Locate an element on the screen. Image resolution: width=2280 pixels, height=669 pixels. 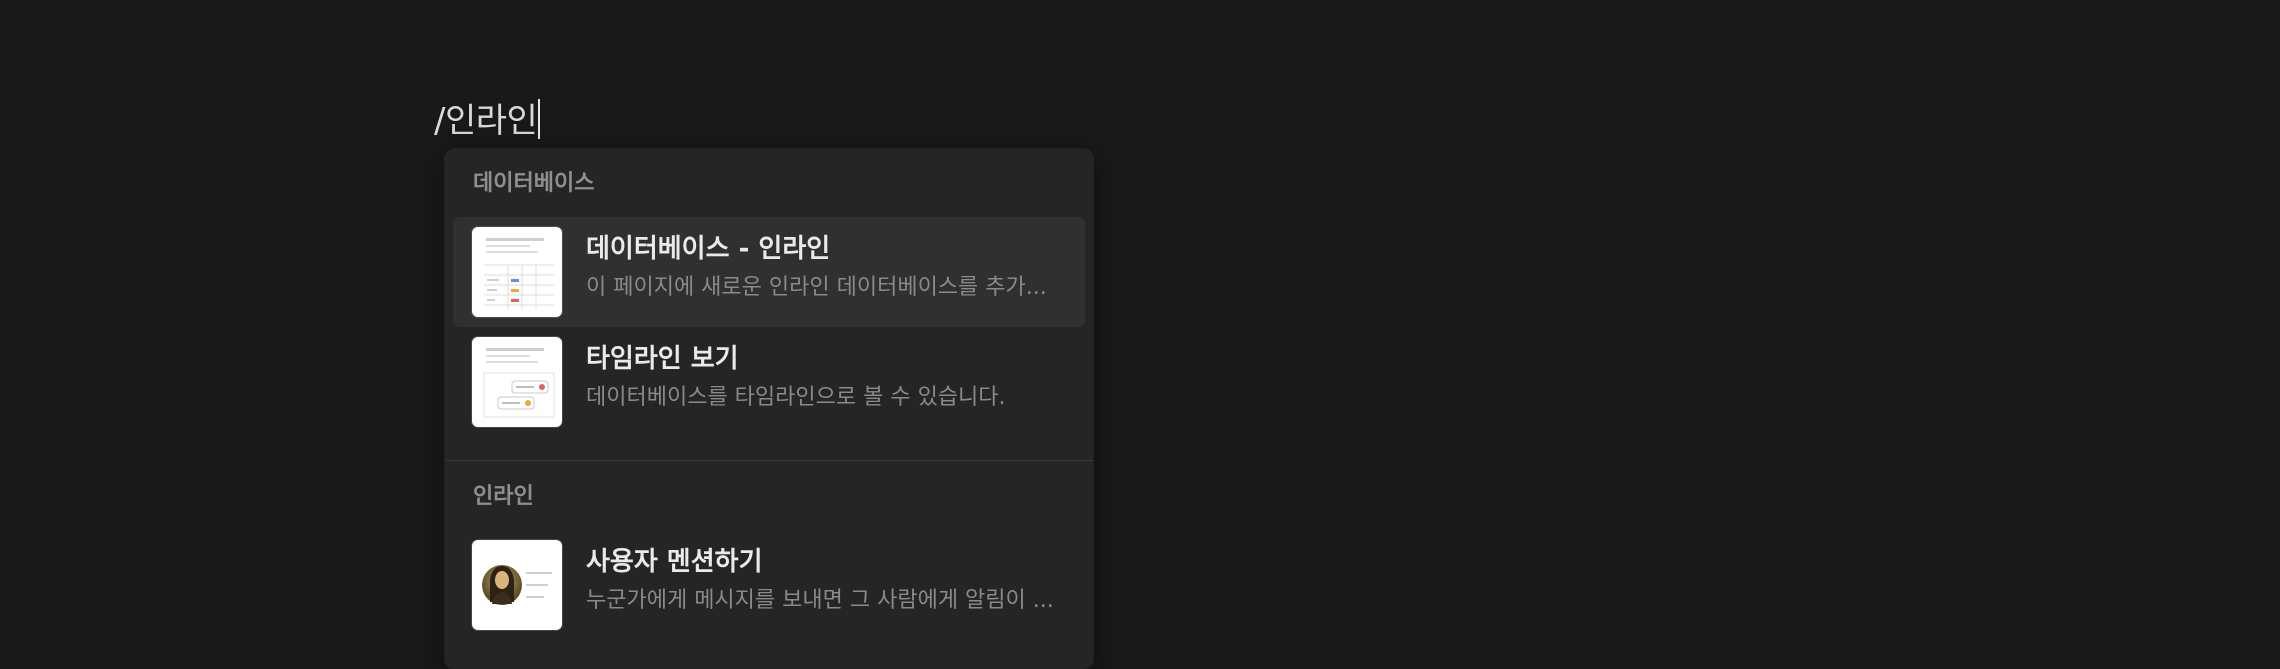
section-title-database: 데이터베이스 is located at coordinates (534, 183).